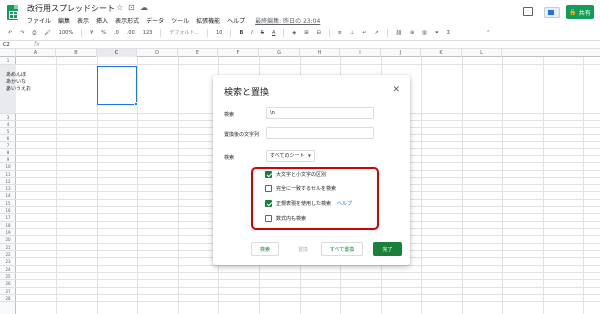  Describe the element at coordinates (198, 53) in the screenshot. I see `column-header: E` at that location.